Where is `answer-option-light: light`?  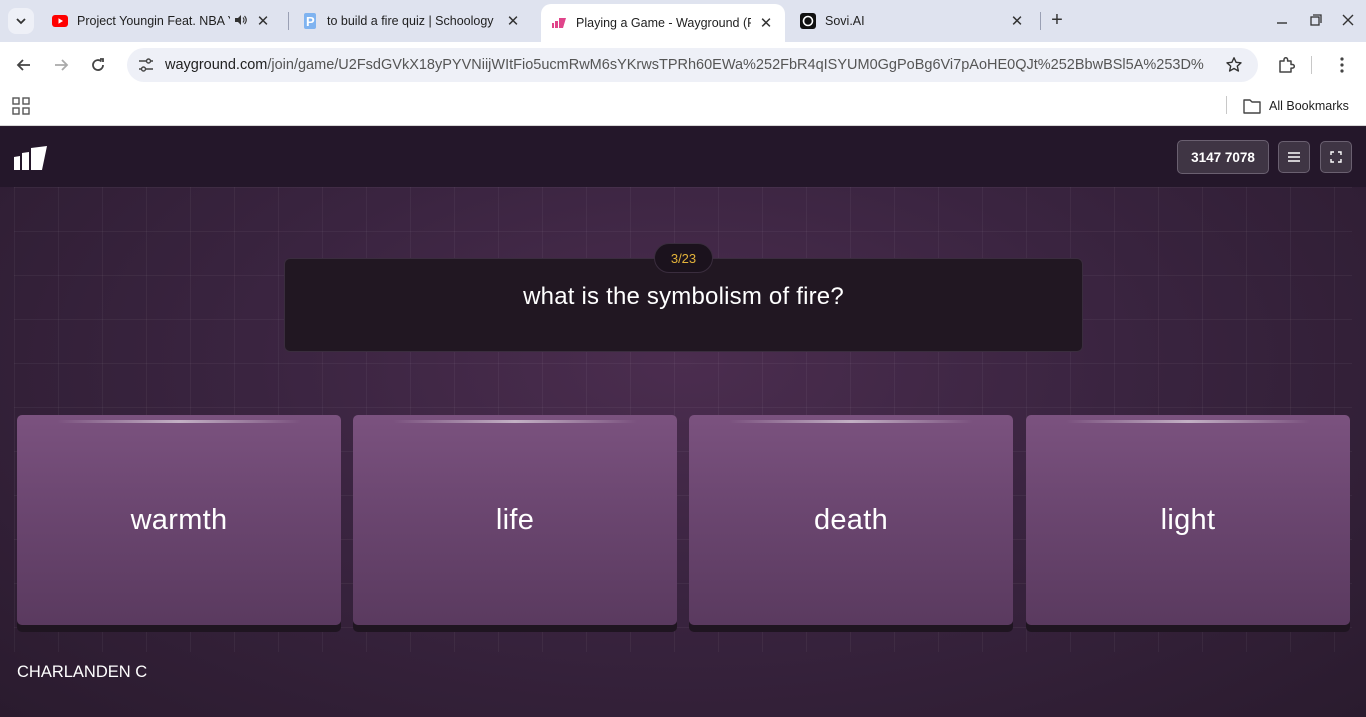 answer-option-light: light is located at coordinates (1188, 520).